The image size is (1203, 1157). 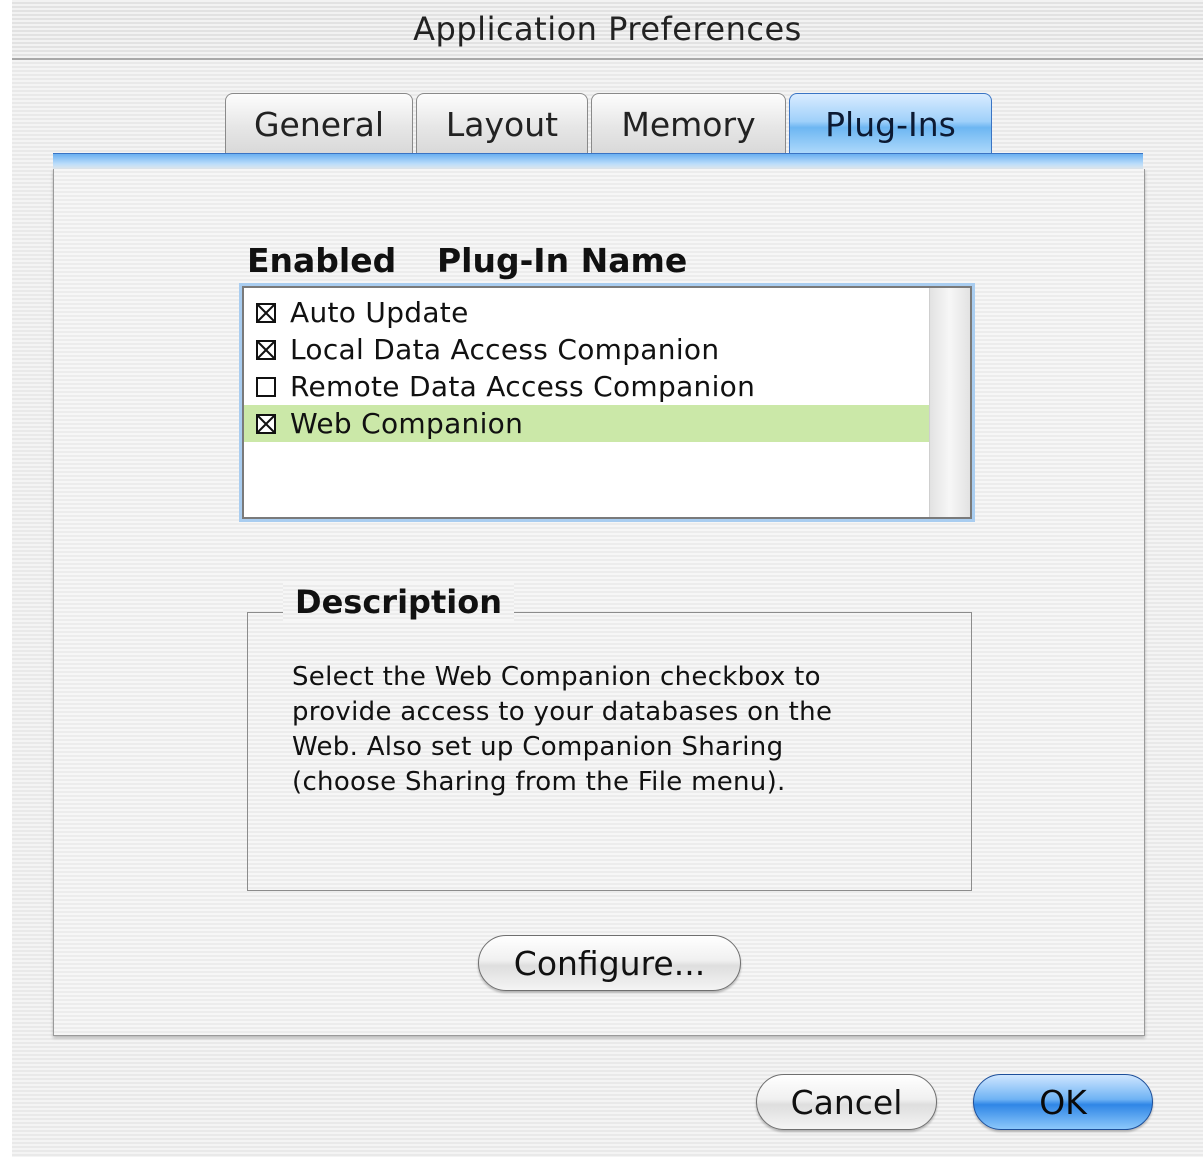 What do you see at coordinates (562, 712) in the screenshot?
I see `description-line: provide access to your databases on the` at bounding box center [562, 712].